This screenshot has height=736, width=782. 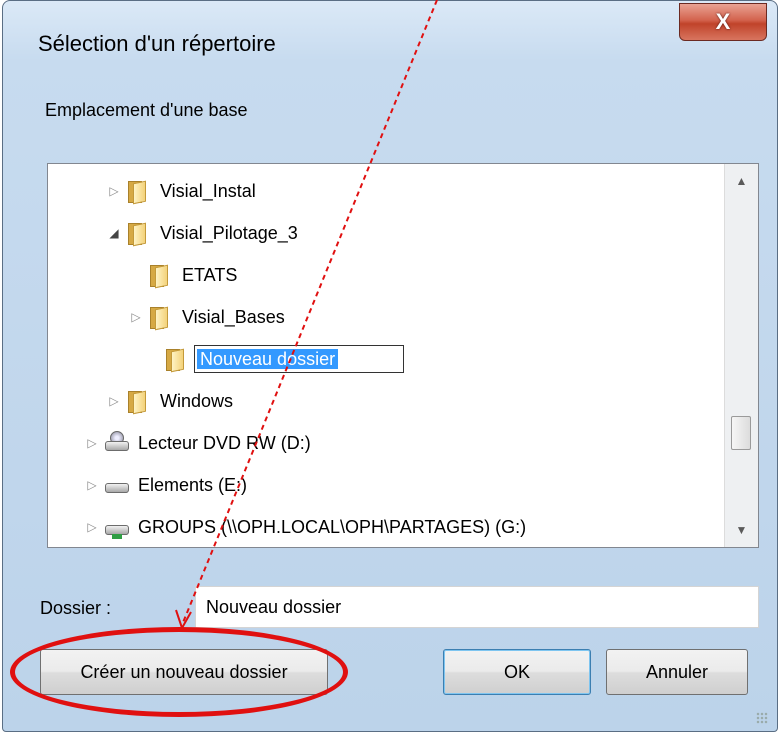 What do you see at coordinates (517, 672) in the screenshot?
I see `ok-button: OK` at bounding box center [517, 672].